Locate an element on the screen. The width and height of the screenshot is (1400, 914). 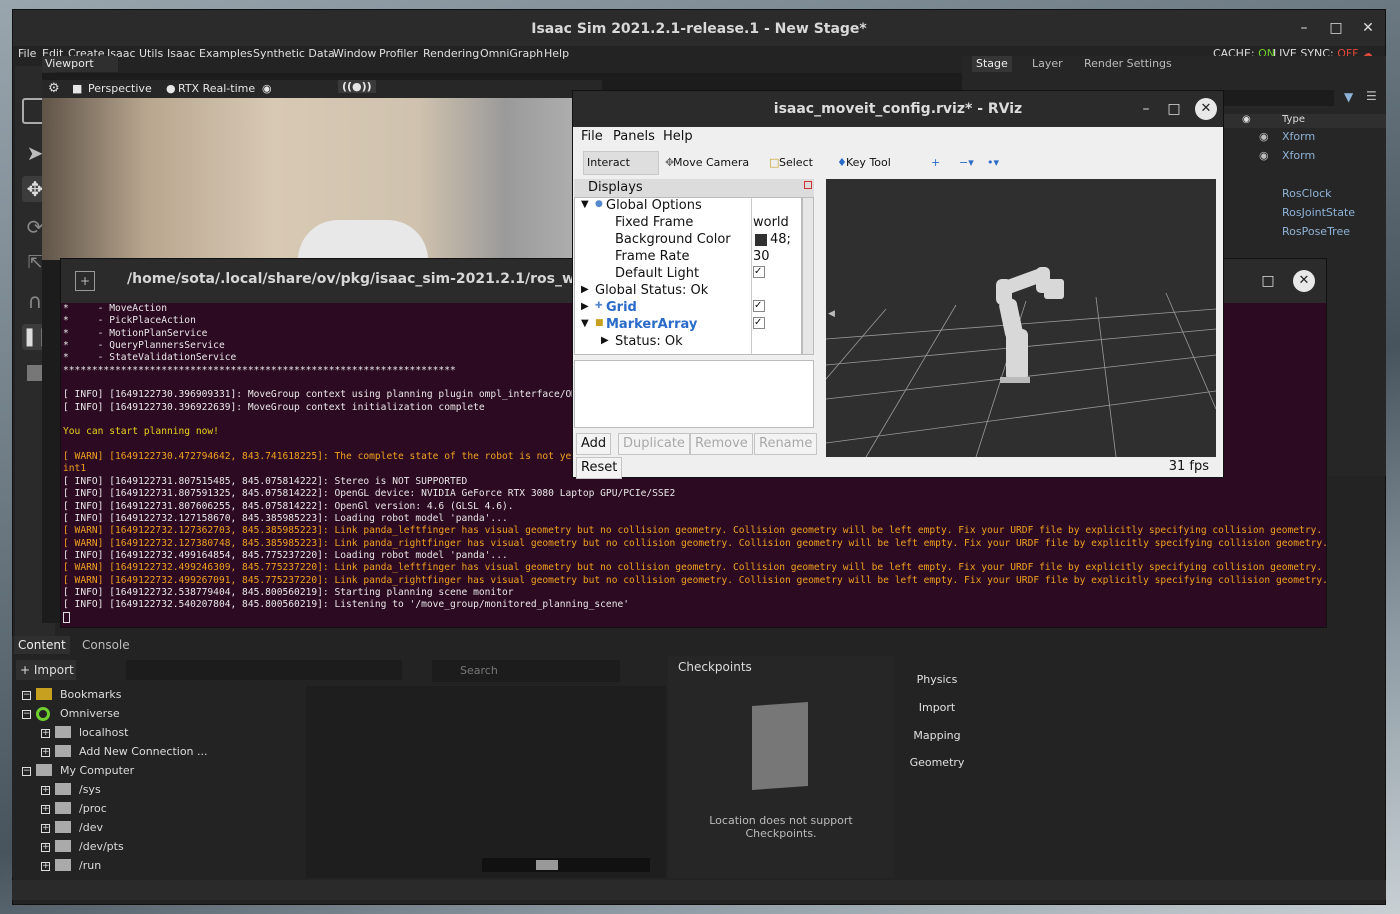
file-browser-area is located at coordinates (486, 782).